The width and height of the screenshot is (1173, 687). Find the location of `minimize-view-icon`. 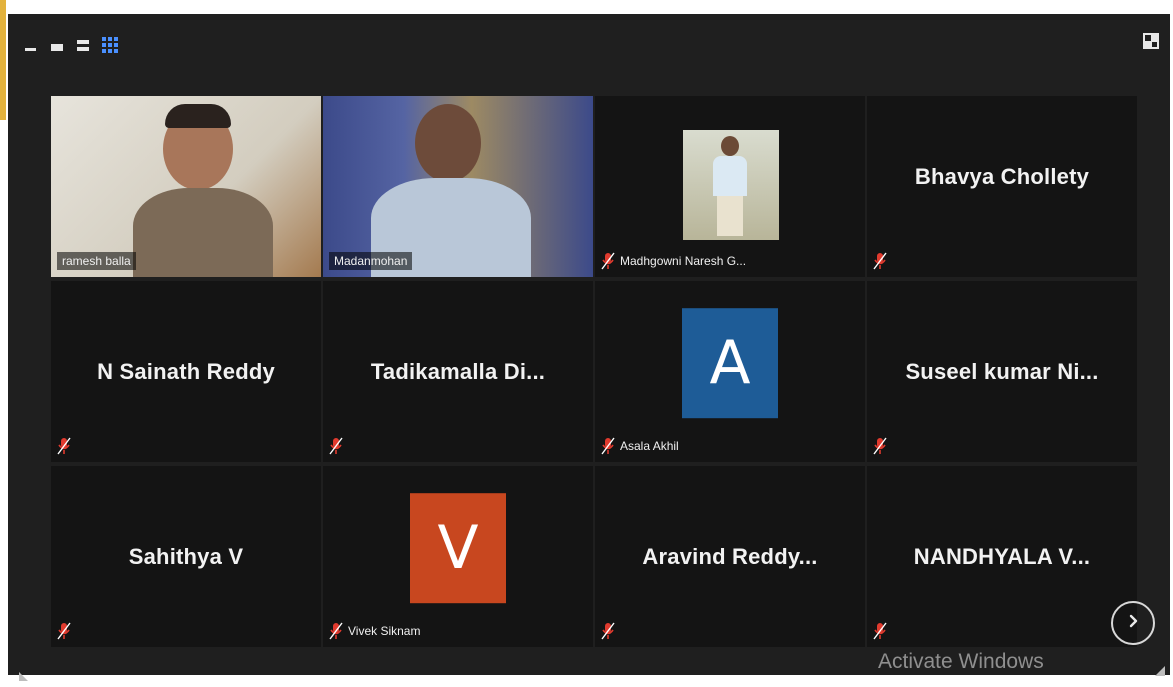

minimize-view-icon is located at coordinates (32, 46).